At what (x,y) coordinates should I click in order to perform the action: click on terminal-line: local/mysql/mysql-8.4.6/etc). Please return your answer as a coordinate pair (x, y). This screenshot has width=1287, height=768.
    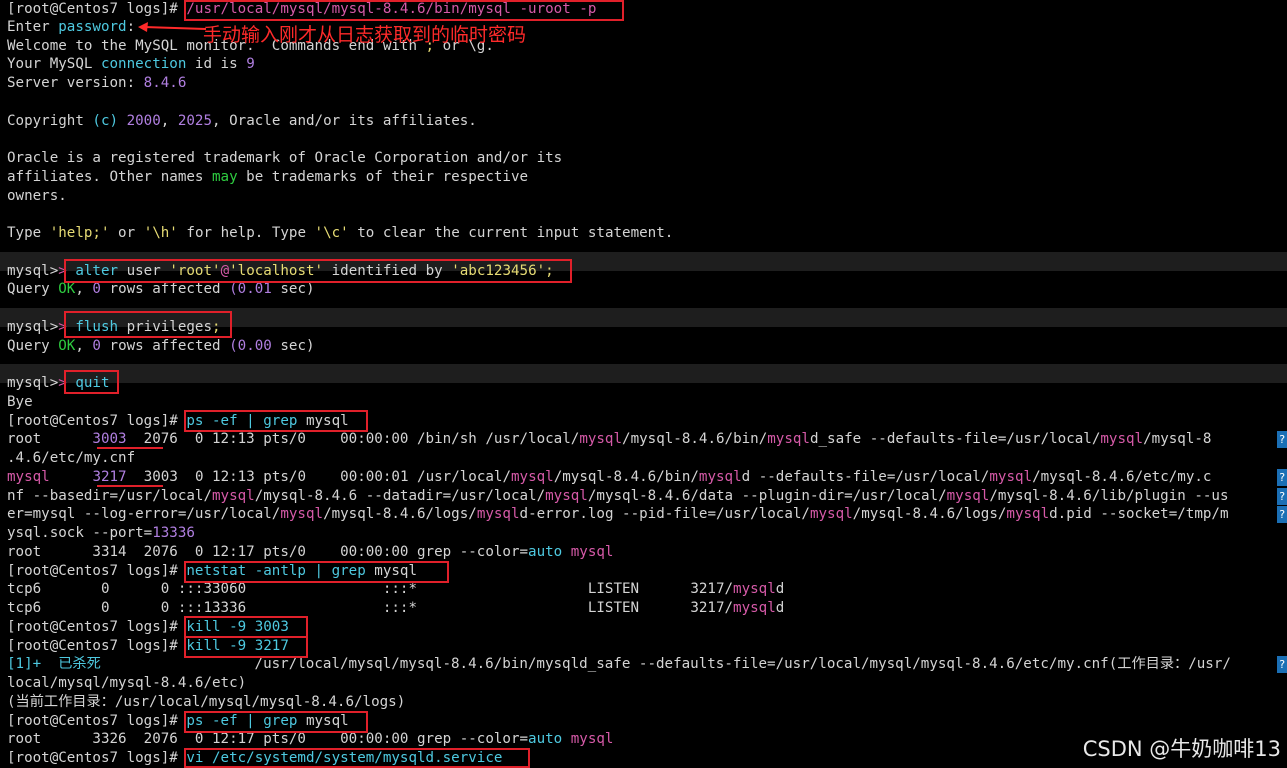
    Looking at the image, I should click on (127, 683).